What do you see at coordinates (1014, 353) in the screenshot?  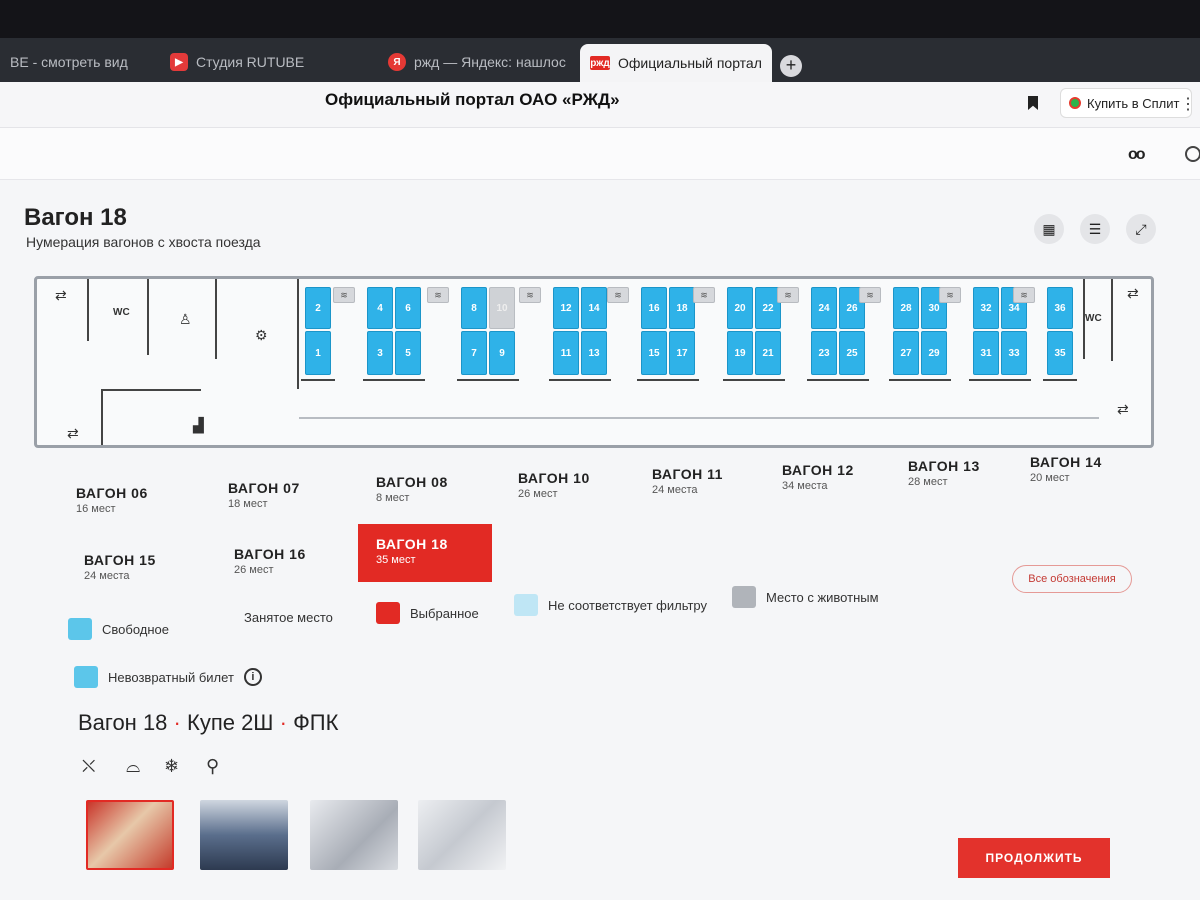 I see `seat-33: 33` at bounding box center [1014, 353].